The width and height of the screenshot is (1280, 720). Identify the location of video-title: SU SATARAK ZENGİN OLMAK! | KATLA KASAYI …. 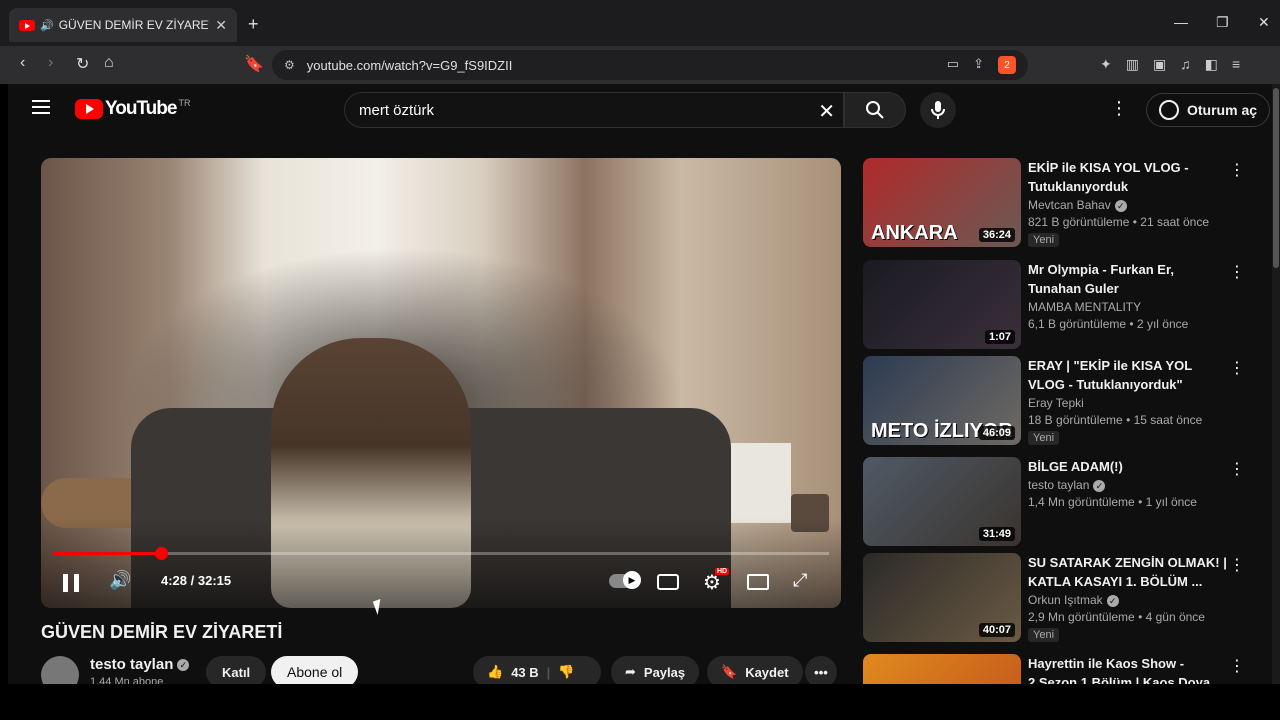
(1128, 572).